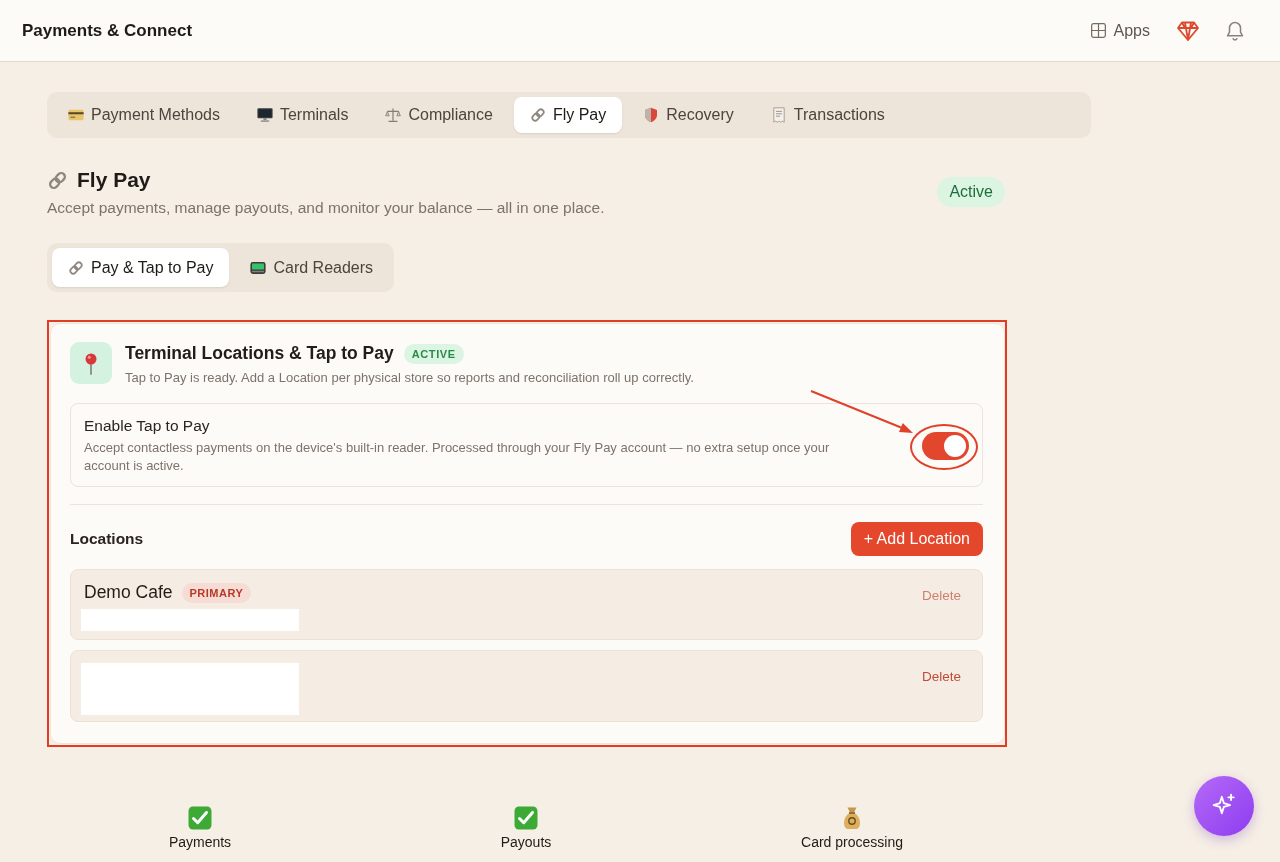  What do you see at coordinates (200, 842) in the screenshot?
I see `summary-label: Payments` at bounding box center [200, 842].